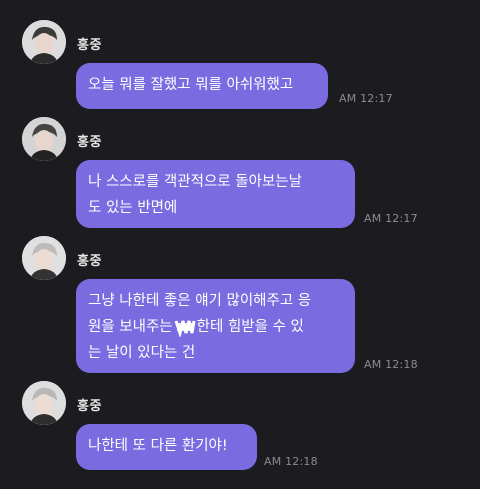  Describe the element at coordinates (200, 301) in the screenshot. I see `message-text-line: 그냥 나한테 좋은 얘기 많이해주고 응` at that location.